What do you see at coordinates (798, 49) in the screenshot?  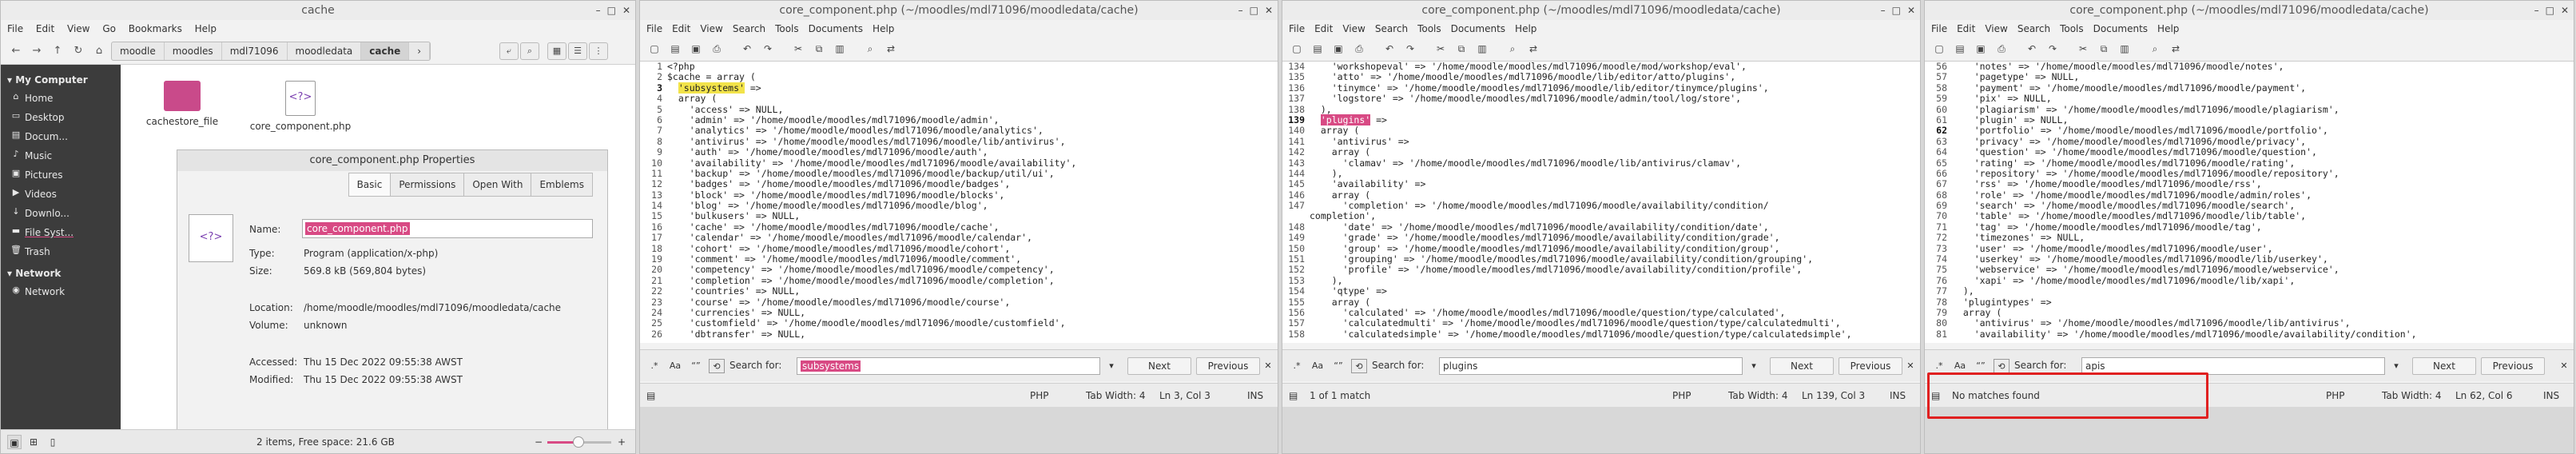 I see `cut-icon: ✂` at bounding box center [798, 49].